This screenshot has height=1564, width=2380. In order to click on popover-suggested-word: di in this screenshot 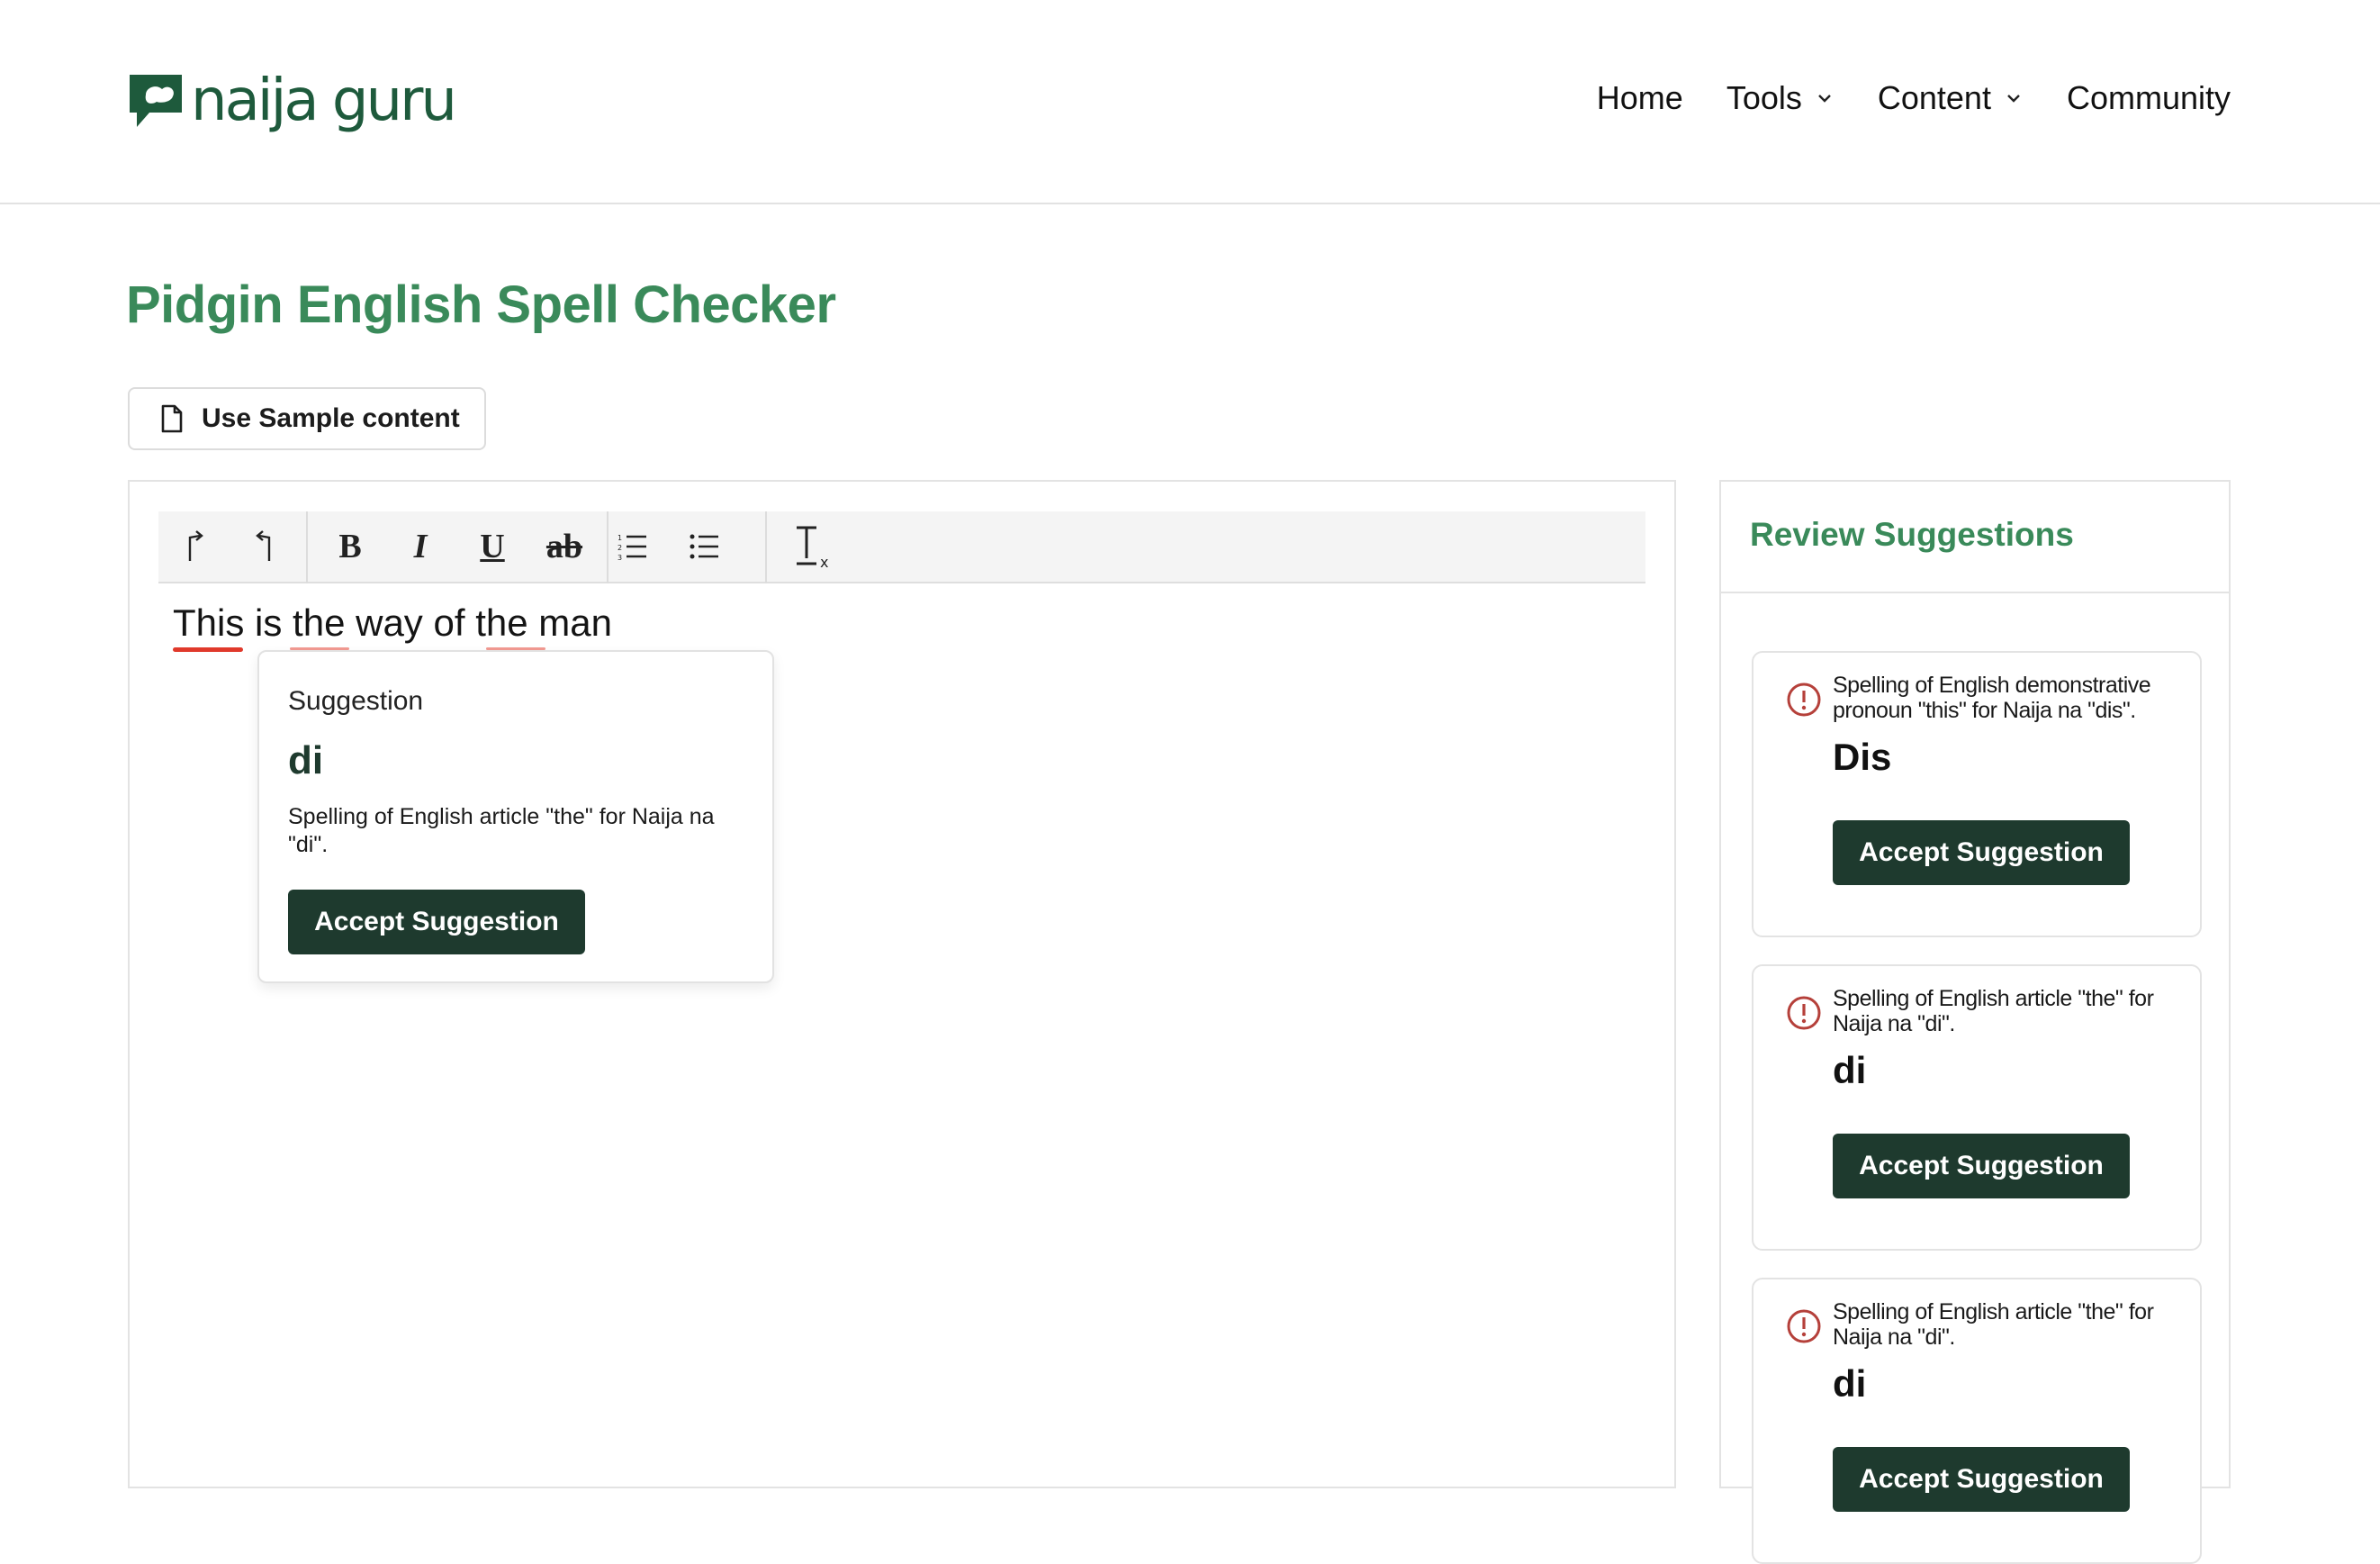, I will do `click(306, 760)`.